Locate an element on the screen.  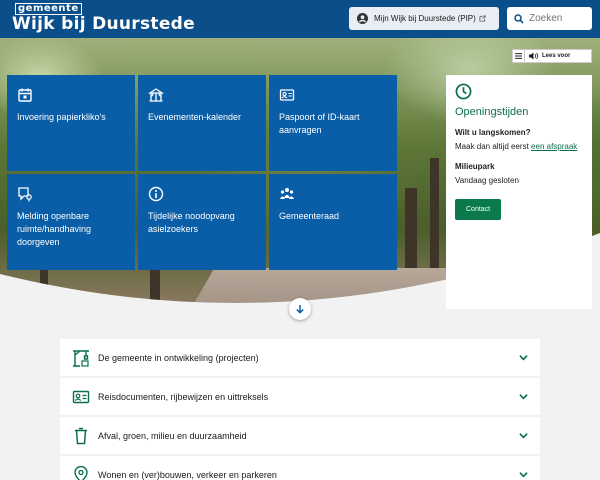
speaker-icon is located at coordinates (534, 56).